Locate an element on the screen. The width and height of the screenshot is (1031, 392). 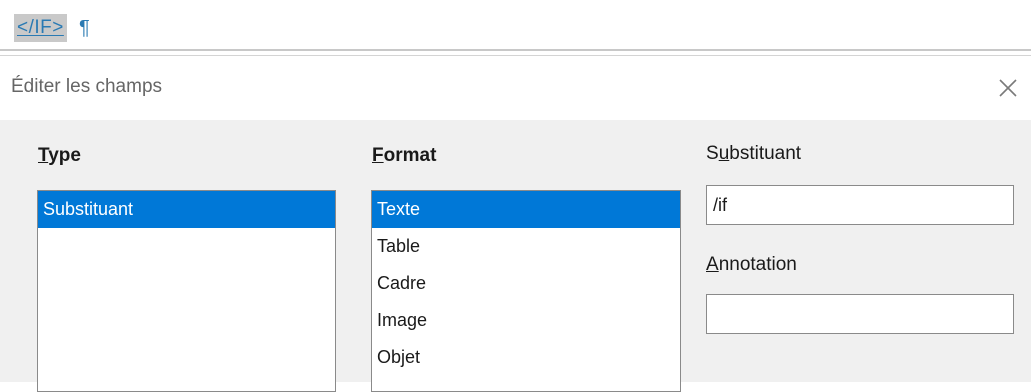
substituant-label-post: bstituant is located at coordinates (765, 153).